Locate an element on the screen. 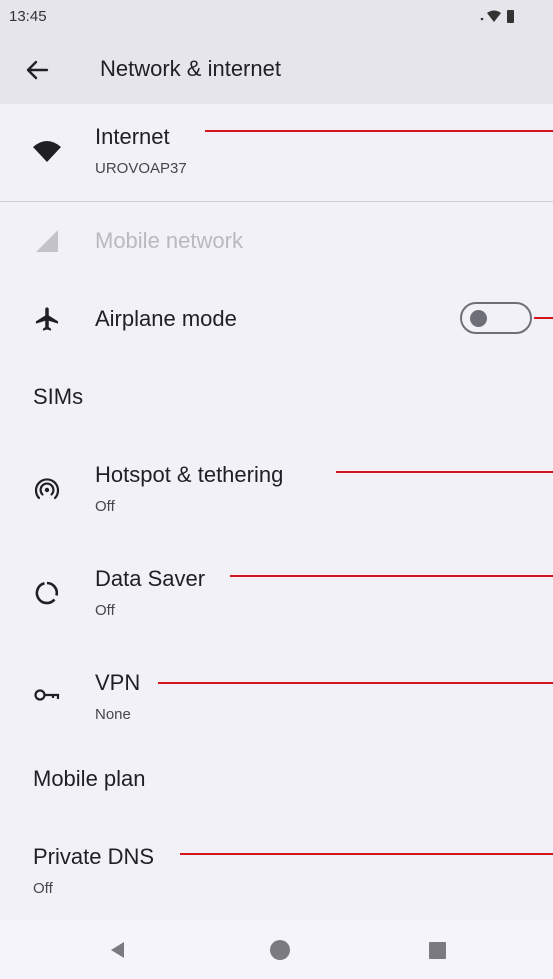  internet-title: Internet is located at coordinates (132, 136).